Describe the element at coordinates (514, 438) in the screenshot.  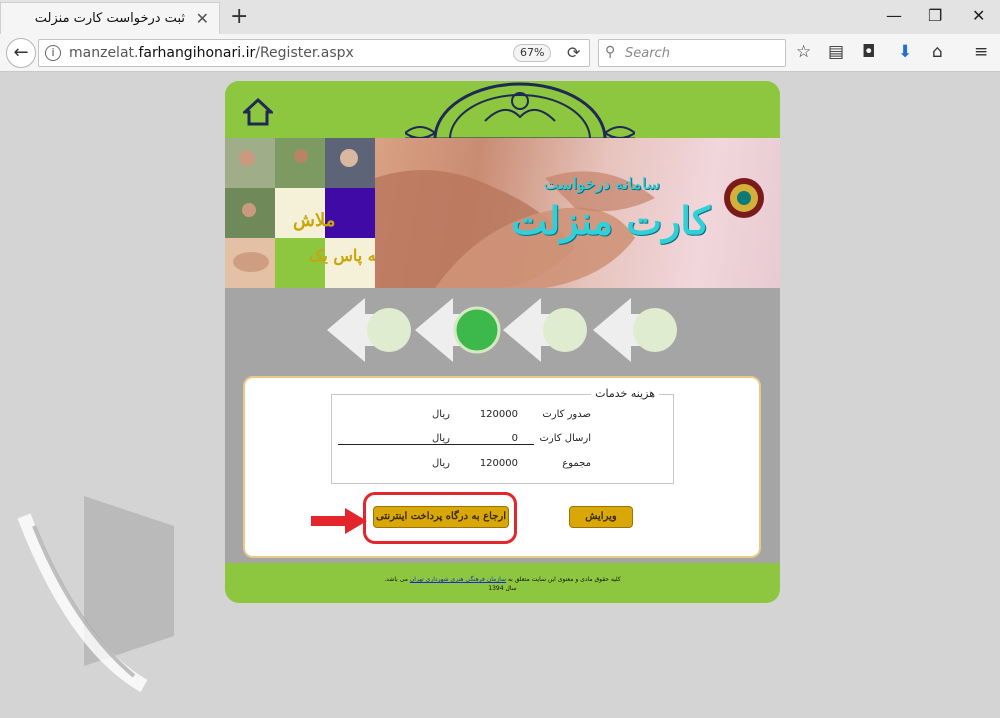
I see `row-amount: 0` at that location.